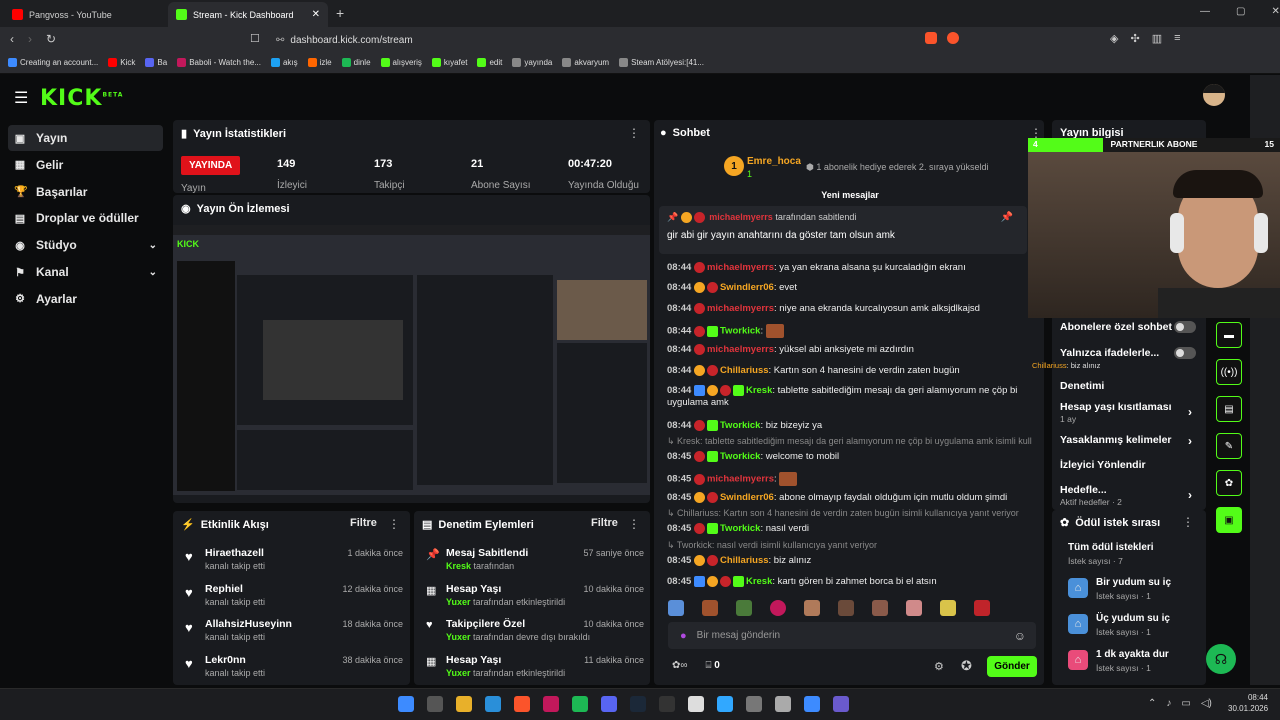 This screenshot has height=720, width=1280. Describe the element at coordinates (280, 40) in the screenshot. I see `site-info-icon: ⚯` at that location.